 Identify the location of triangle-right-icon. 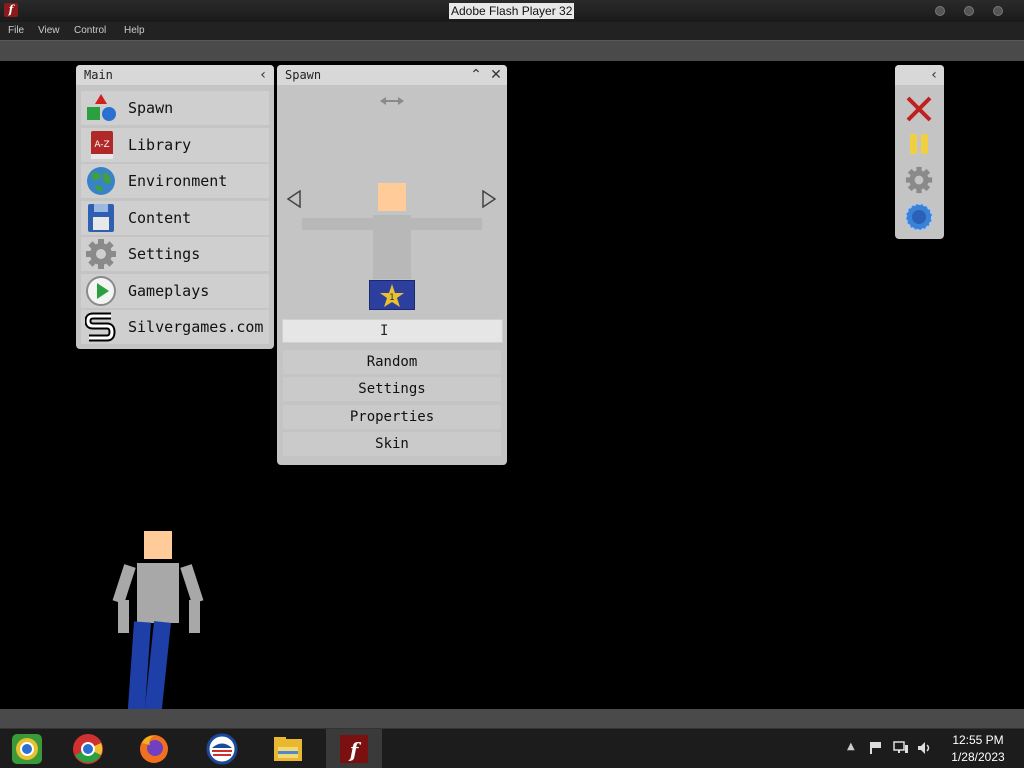
(489, 199).